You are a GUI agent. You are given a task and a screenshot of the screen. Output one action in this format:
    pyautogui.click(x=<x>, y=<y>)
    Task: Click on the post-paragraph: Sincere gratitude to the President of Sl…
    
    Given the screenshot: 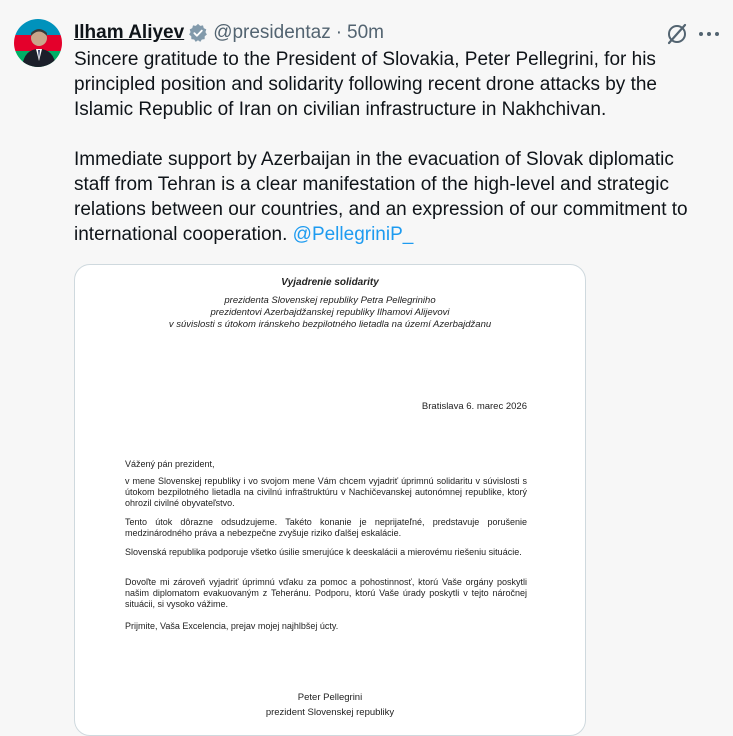 What is the action you would take?
    pyautogui.click(x=365, y=84)
    